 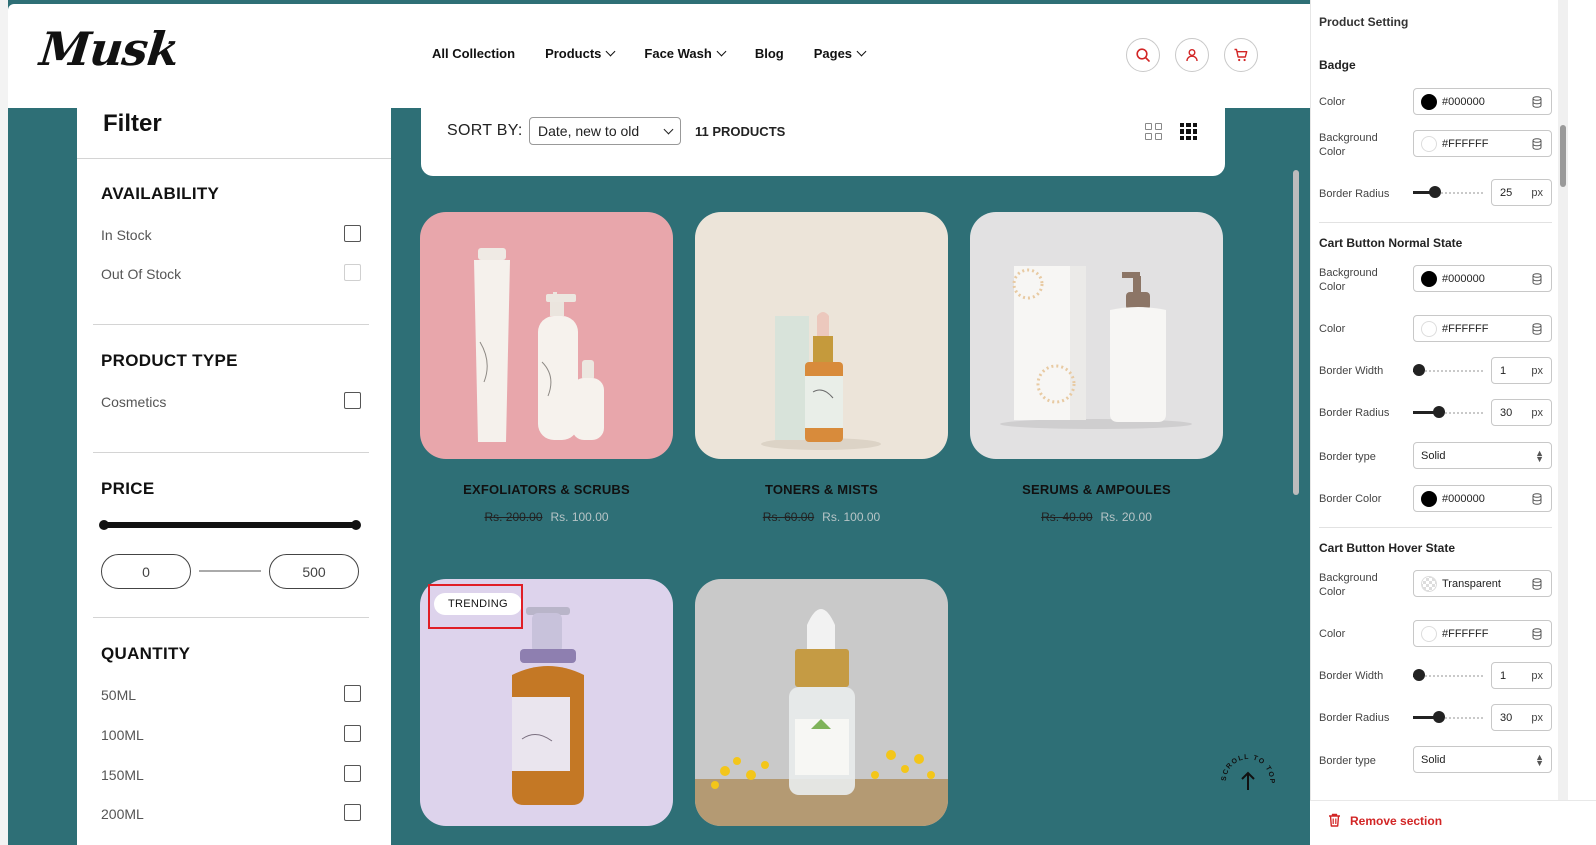 What do you see at coordinates (840, 53) in the screenshot?
I see `nav-pages: Pages` at bounding box center [840, 53].